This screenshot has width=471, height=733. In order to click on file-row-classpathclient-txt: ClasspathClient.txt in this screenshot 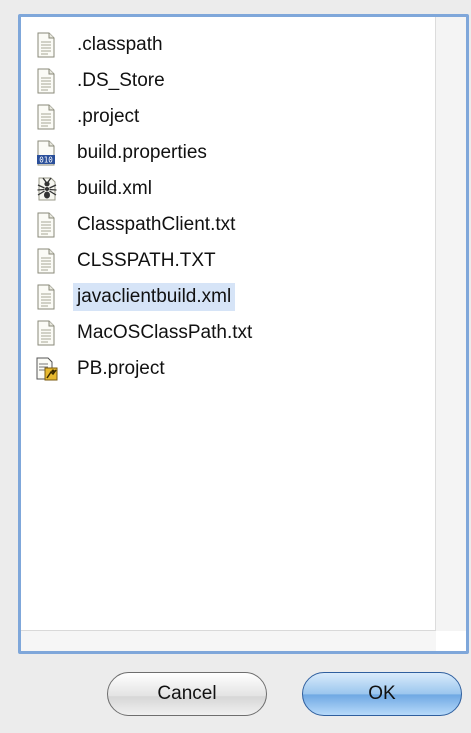, I will do `click(228, 225)`.